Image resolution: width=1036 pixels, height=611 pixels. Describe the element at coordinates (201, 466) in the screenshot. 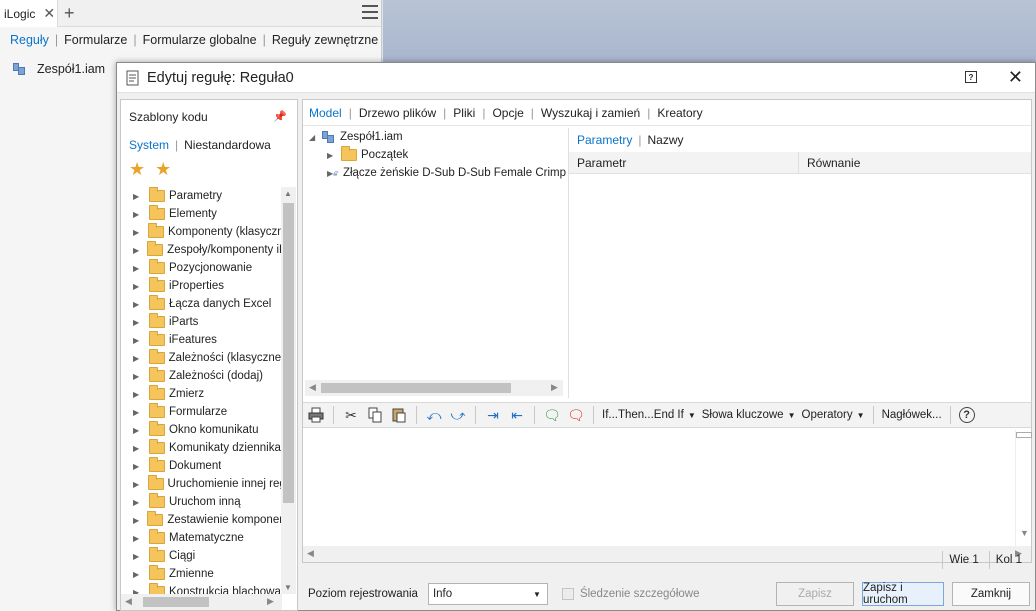

I see `list-item: ▶ Dokument` at that location.